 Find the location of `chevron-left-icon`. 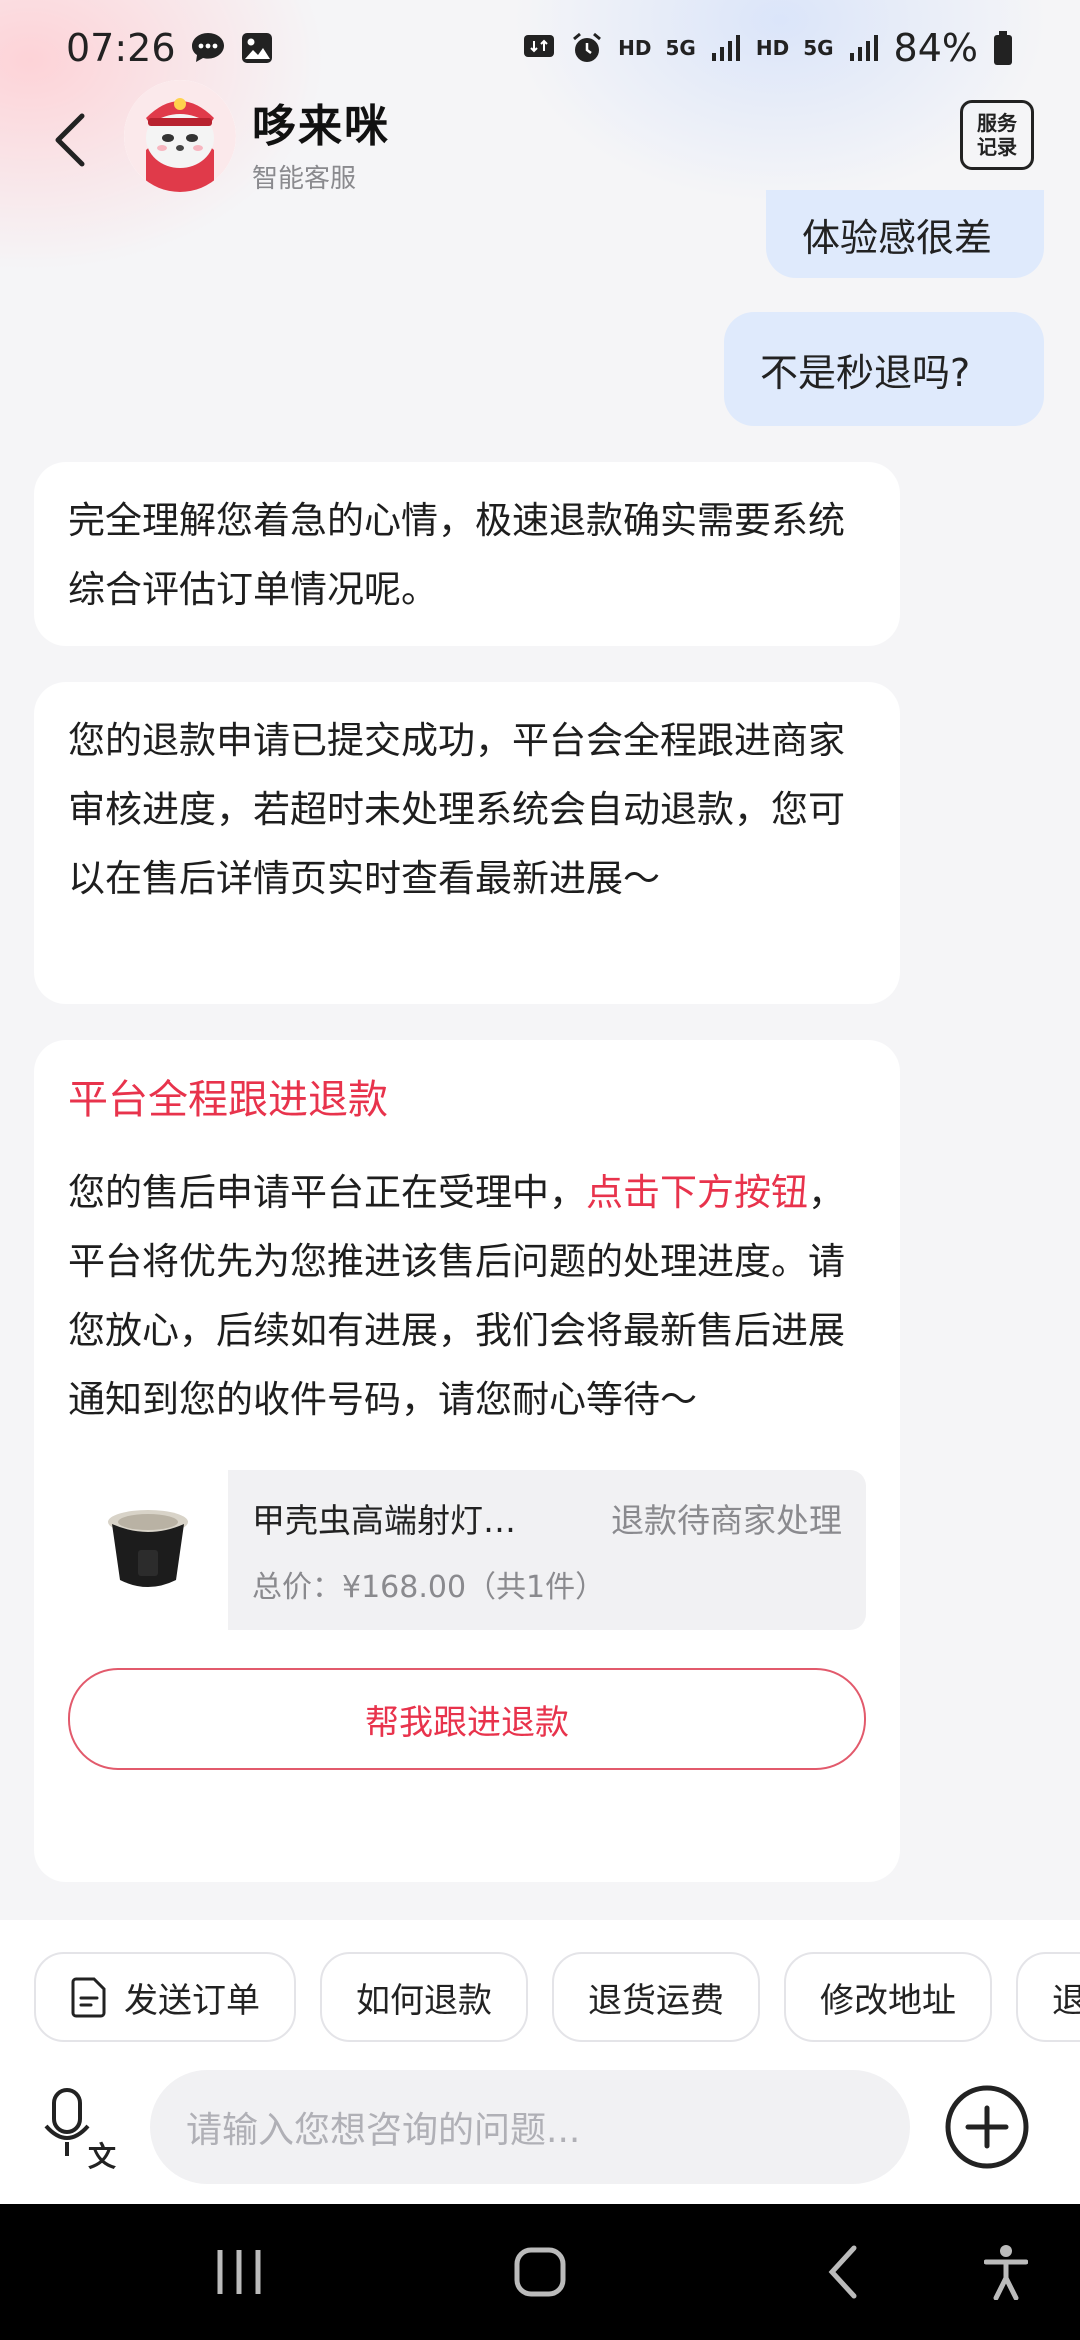

chevron-left-icon is located at coordinates (70, 140).